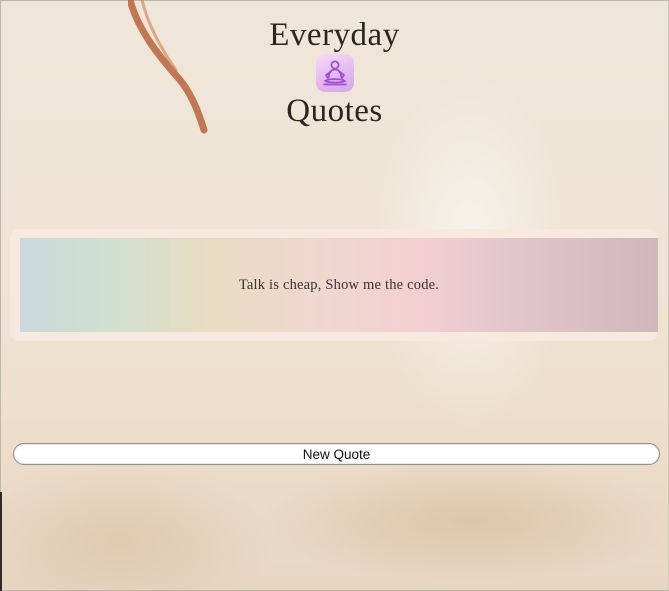 The image size is (669, 591). Describe the element at coordinates (336, 454) in the screenshot. I see `new-quote-button: New Quote` at that location.